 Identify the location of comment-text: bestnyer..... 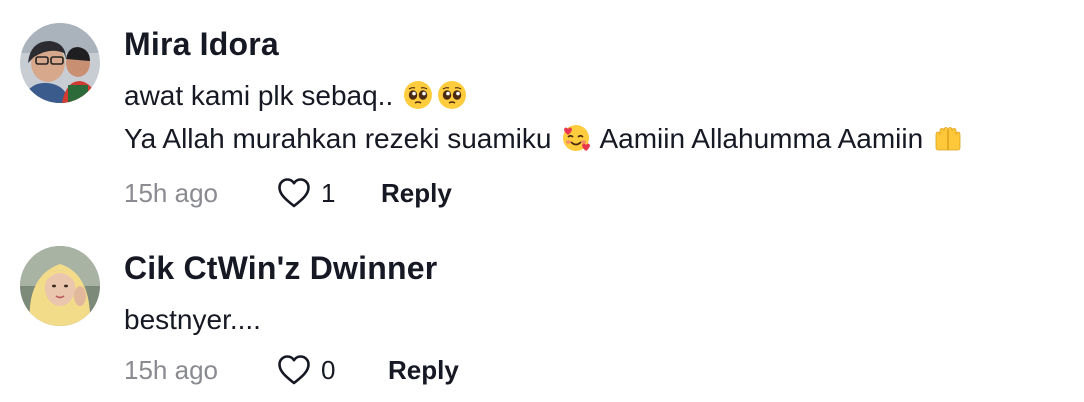
(192, 319).